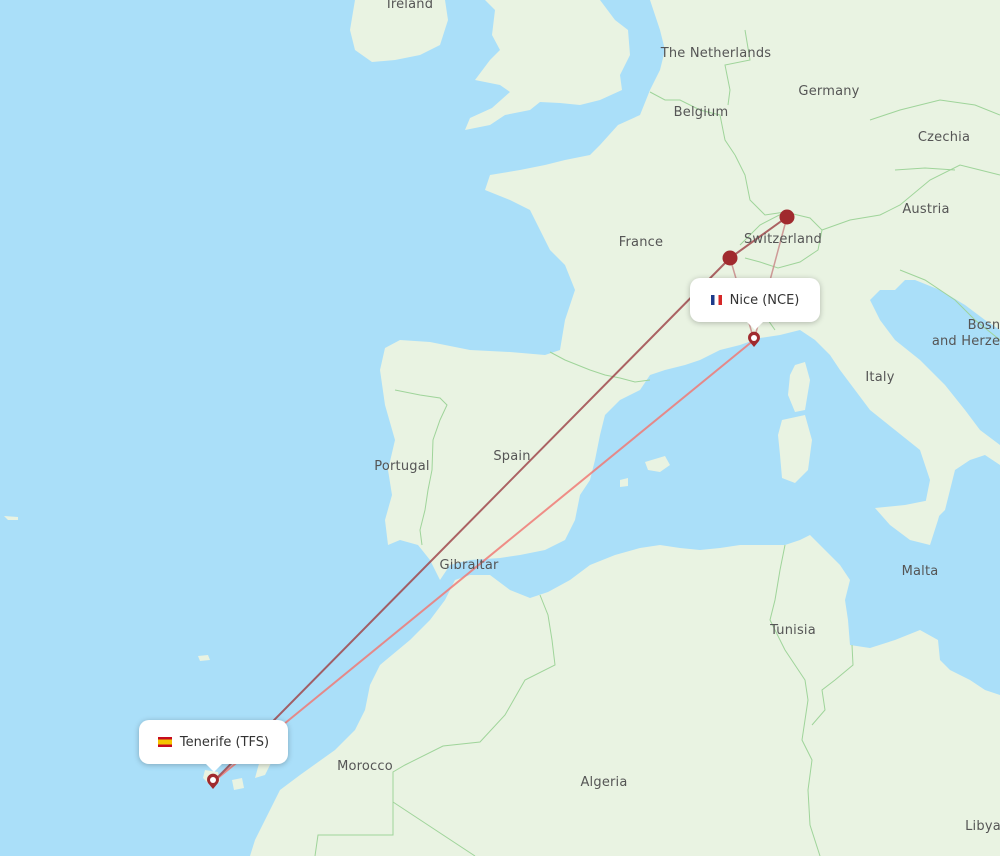  What do you see at coordinates (764, 300) in the screenshot?
I see `origin-airport-label: Nice (NCE)` at bounding box center [764, 300].